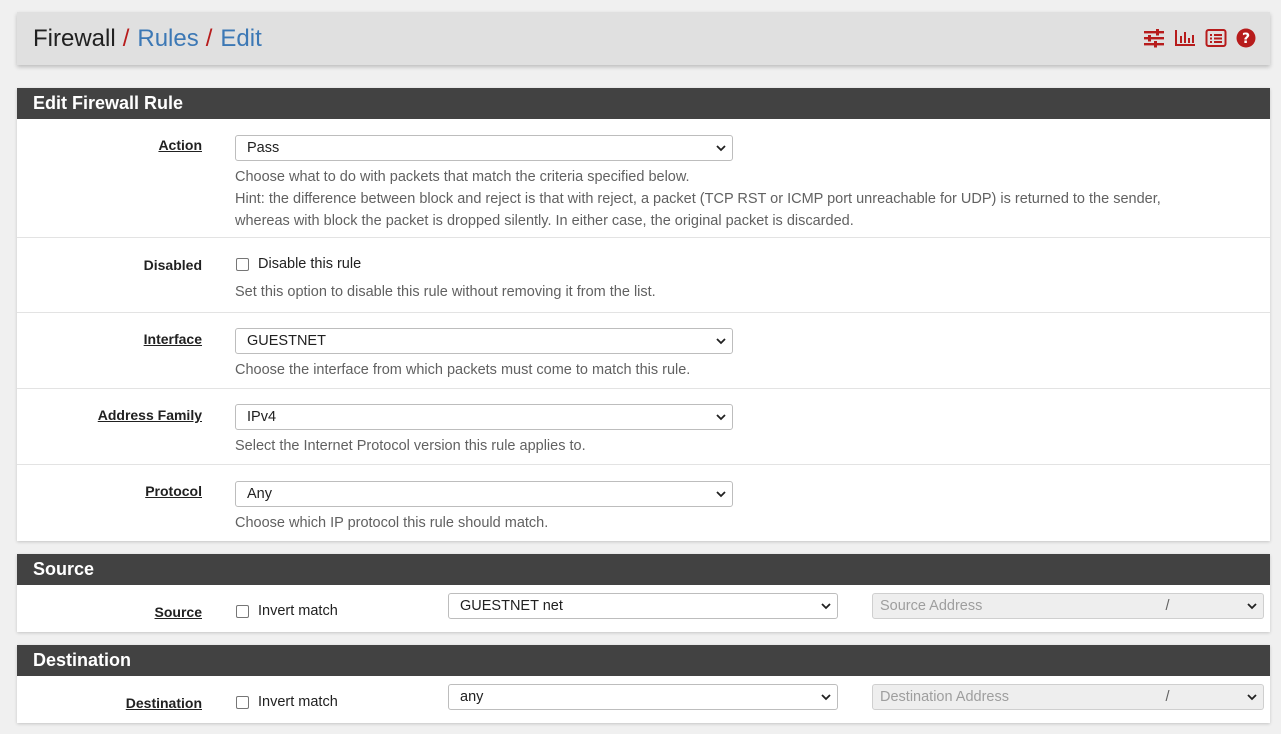  I want to click on interface-select-value: GUESTNET, so click(286, 341).